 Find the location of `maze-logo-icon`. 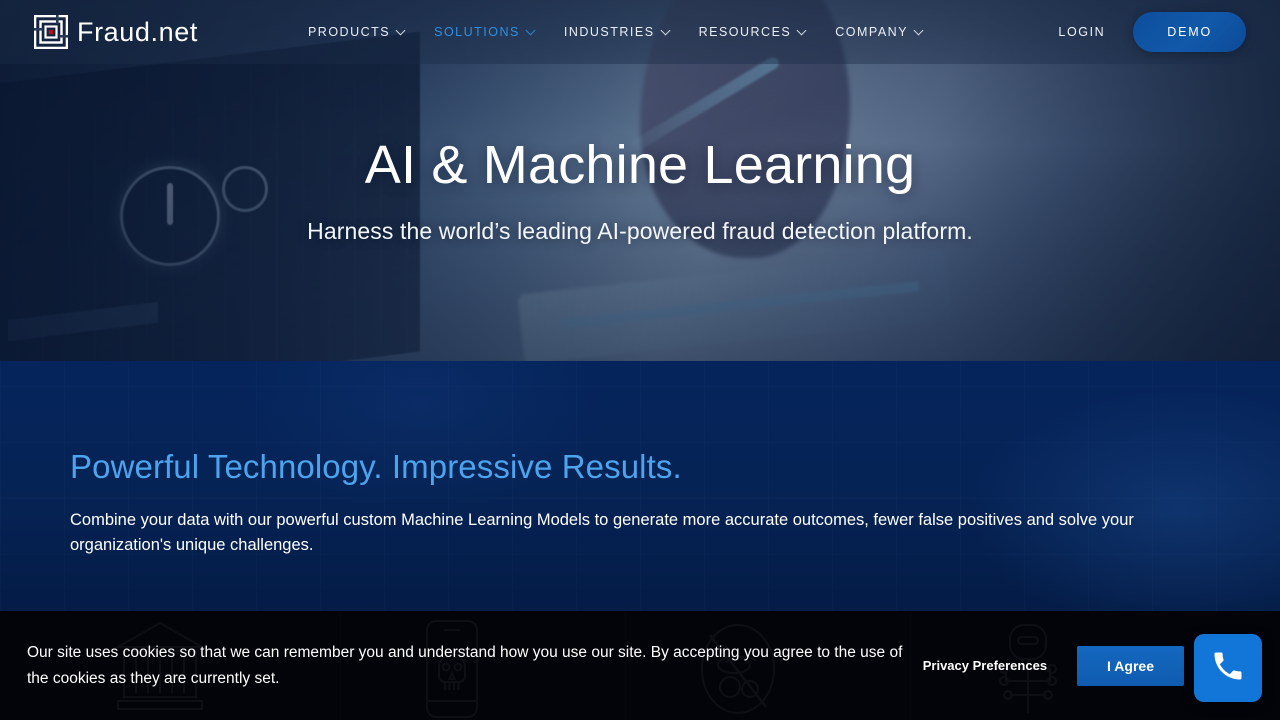

maze-logo-icon is located at coordinates (51, 32).